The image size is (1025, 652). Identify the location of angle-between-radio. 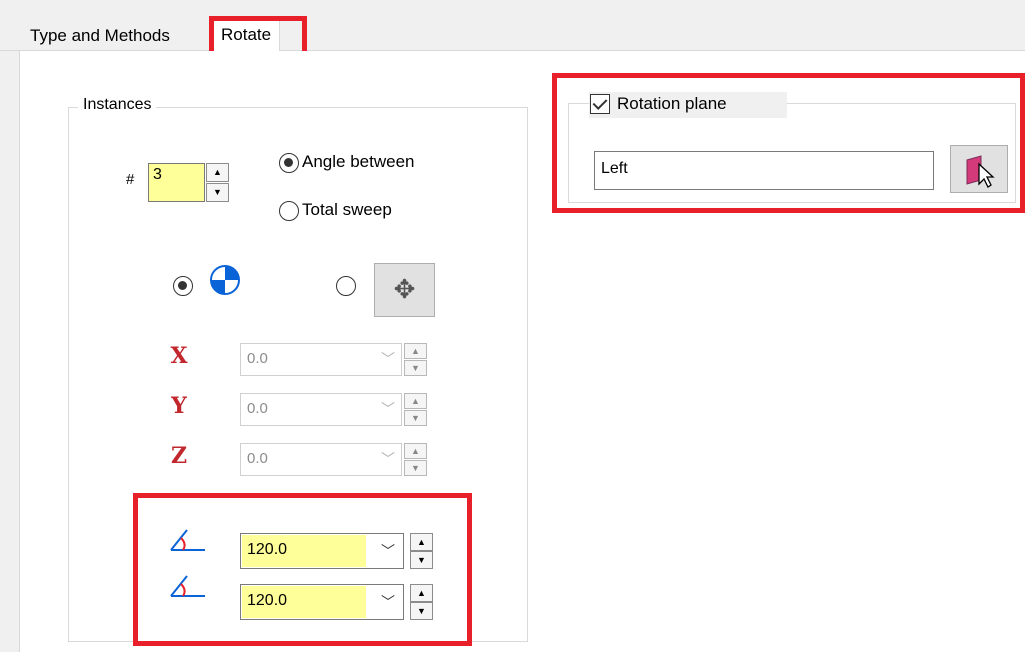
(289, 163).